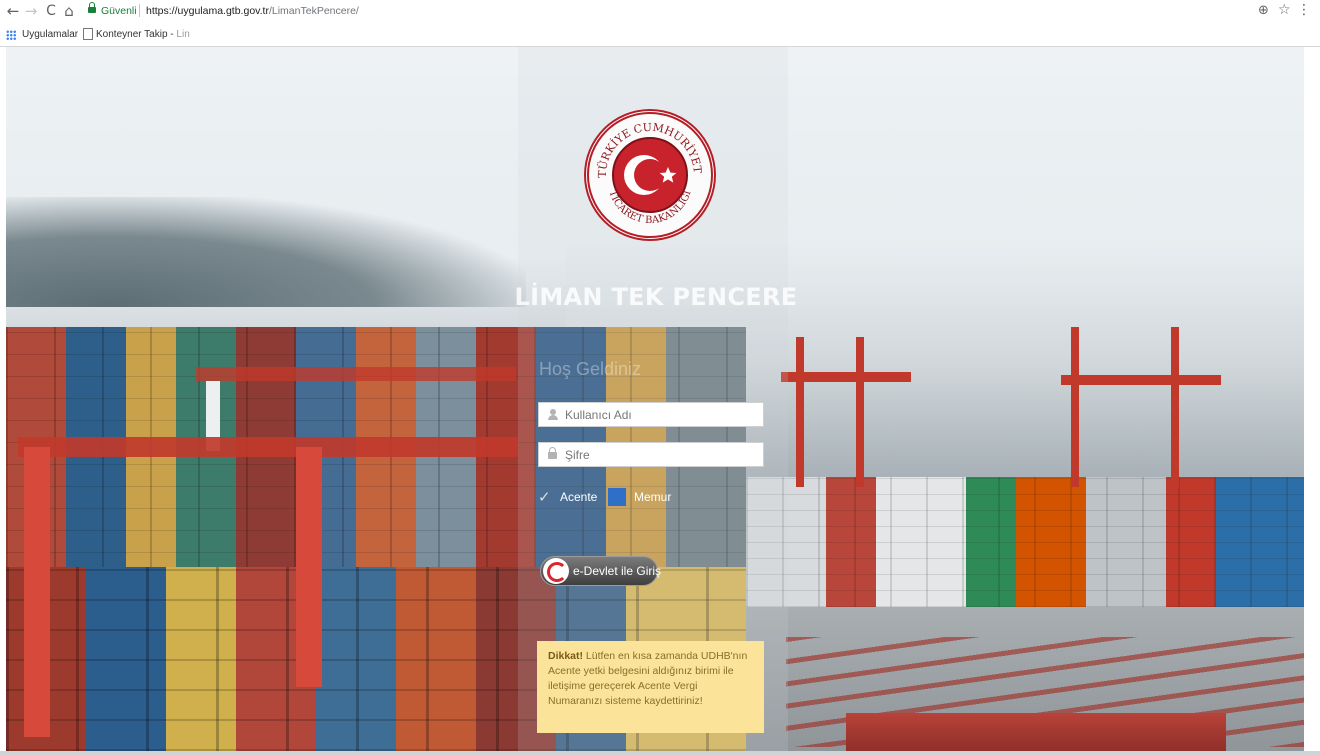 The width and height of the screenshot is (1320, 755). What do you see at coordinates (652, 497) in the screenshot?
I see `role-option-memur: Memur` at bounding box center [652, 497].